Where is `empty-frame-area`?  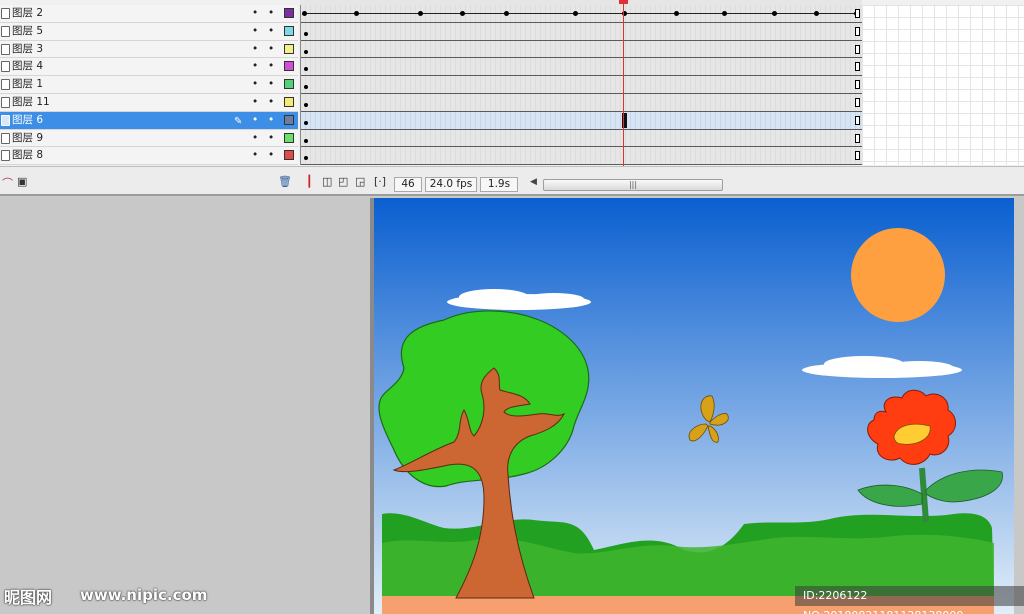
empty-frame-area is located at coordinates (943, 85).